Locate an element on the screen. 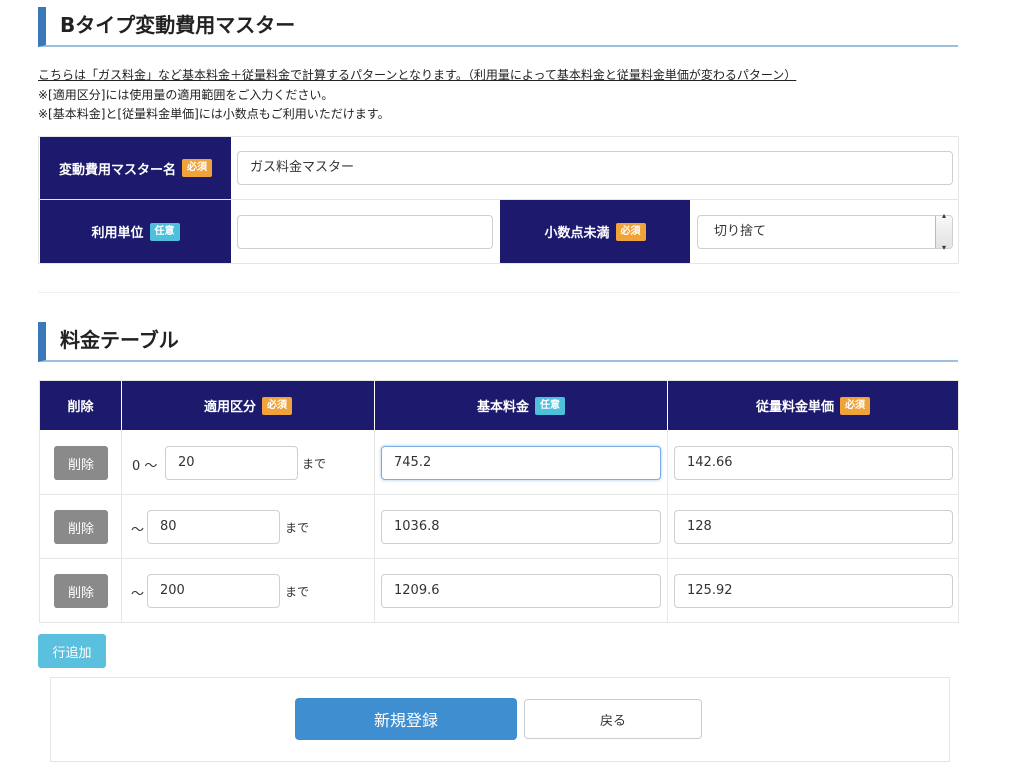  base-fee-input: 745.2 is located at coordinates (521, 463).